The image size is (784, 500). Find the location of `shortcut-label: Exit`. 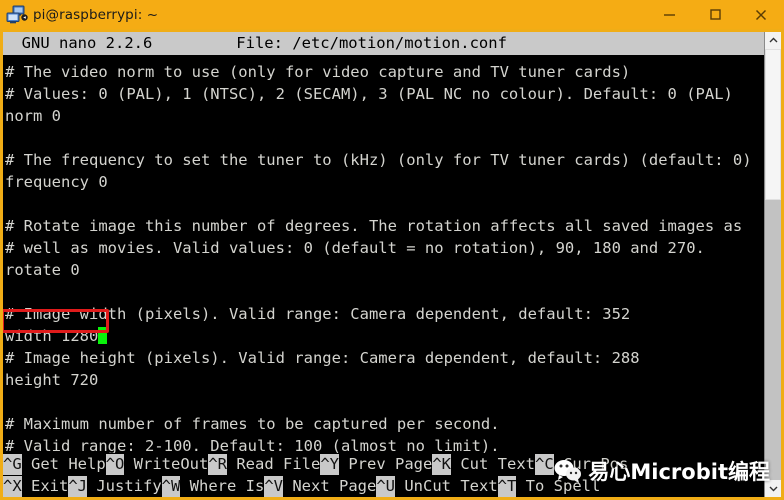

shortcut-label: Exit is located at coordinates (45, 485).